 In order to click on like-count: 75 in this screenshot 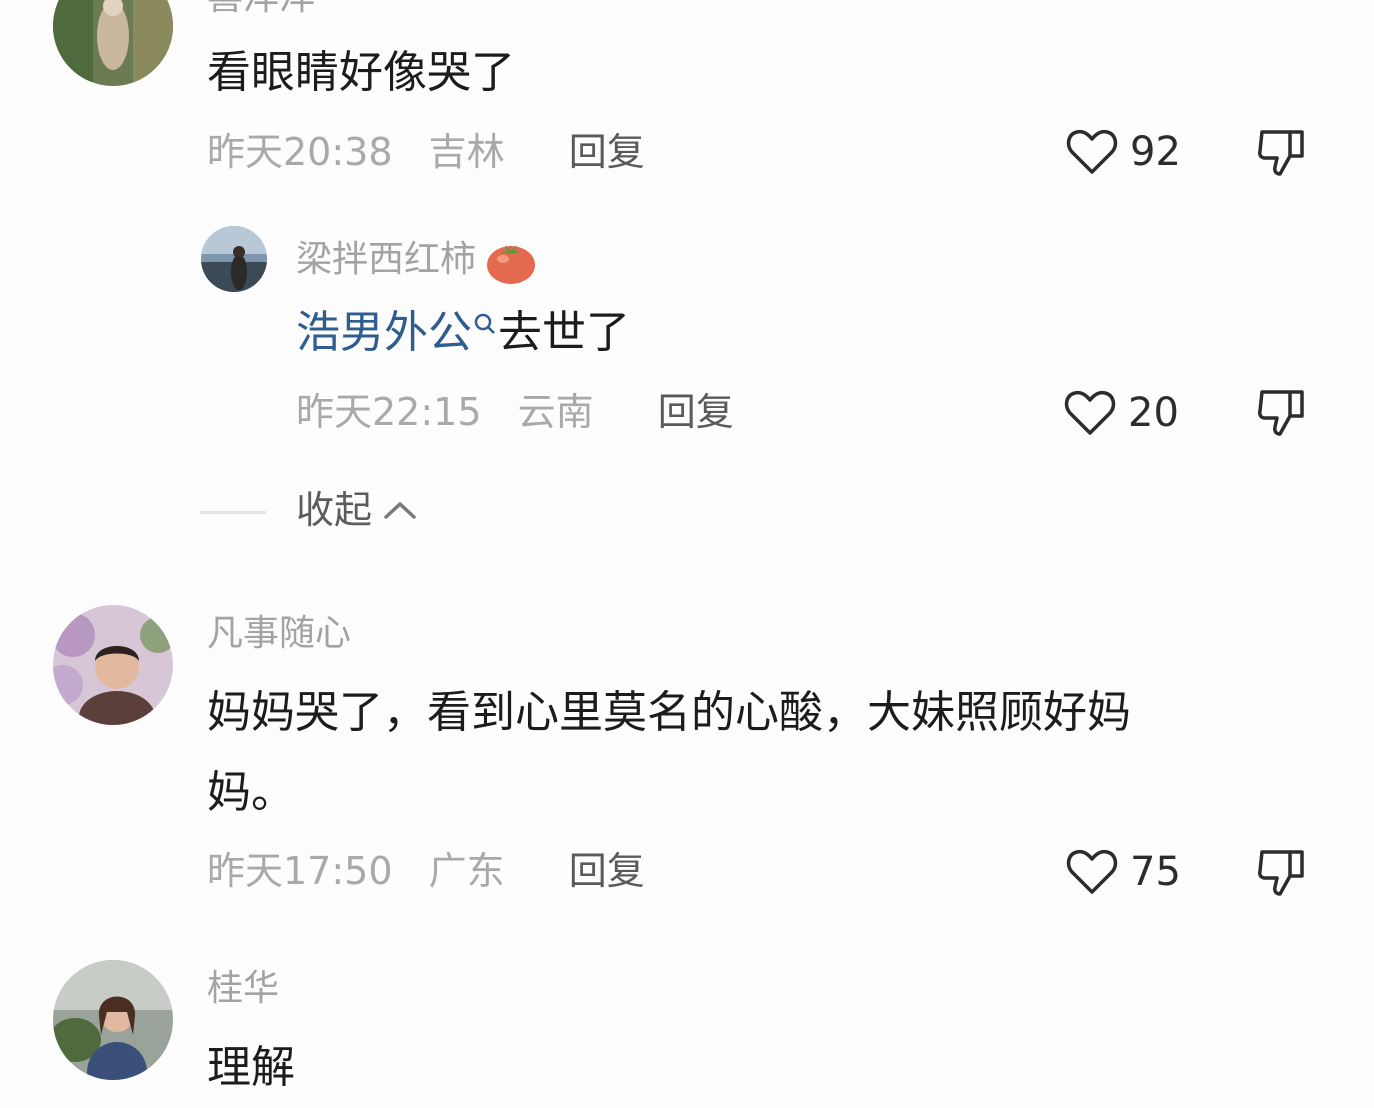, I will do `click(1155, 872)`.